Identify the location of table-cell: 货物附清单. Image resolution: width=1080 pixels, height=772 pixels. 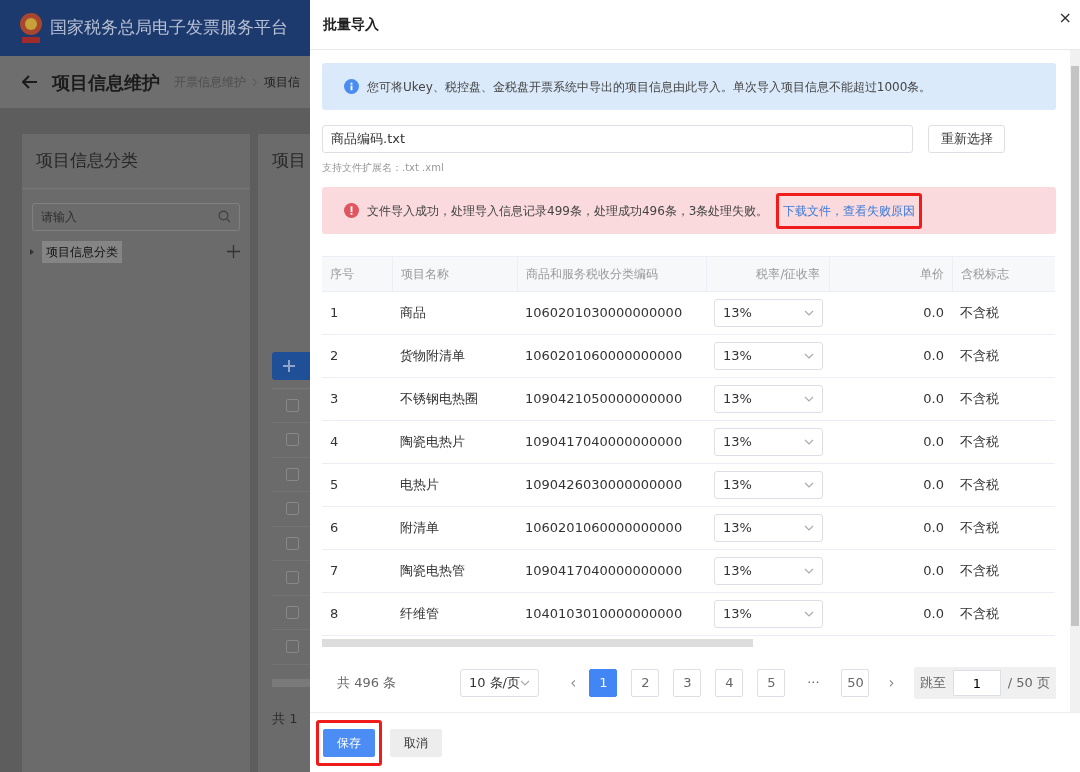
(454, 356).